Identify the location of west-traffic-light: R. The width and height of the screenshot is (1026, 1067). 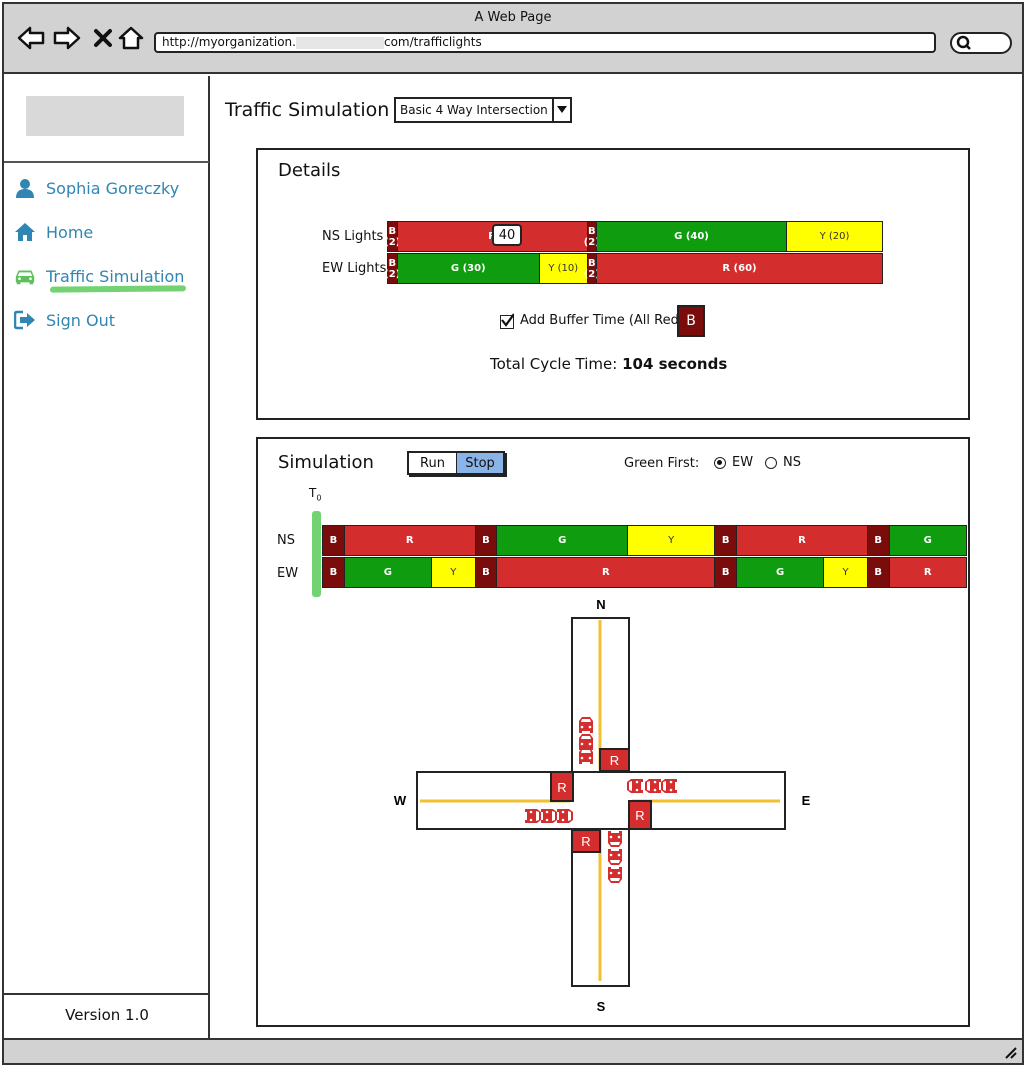
(562, 786).